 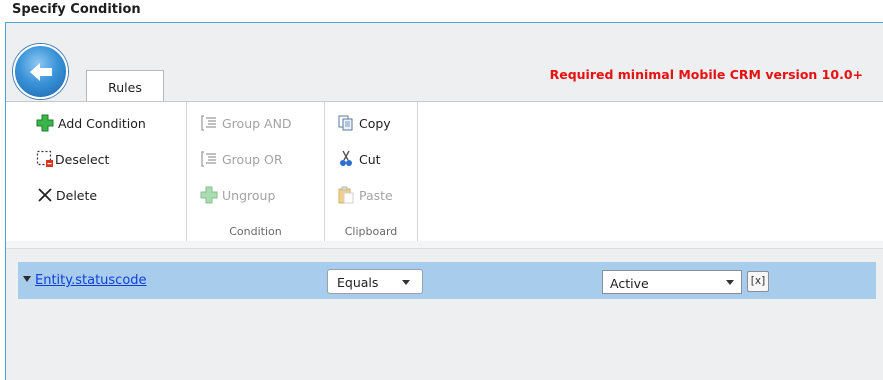 I want to click on deselect-button: Deselect, so click(x=72, y=159).